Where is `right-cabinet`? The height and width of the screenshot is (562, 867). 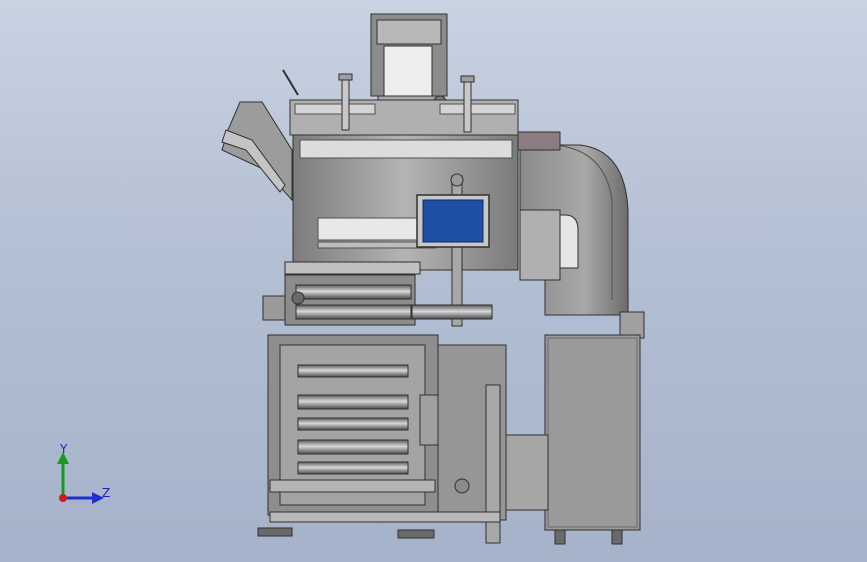
right-cabinet is located at coordinates (572, 428).